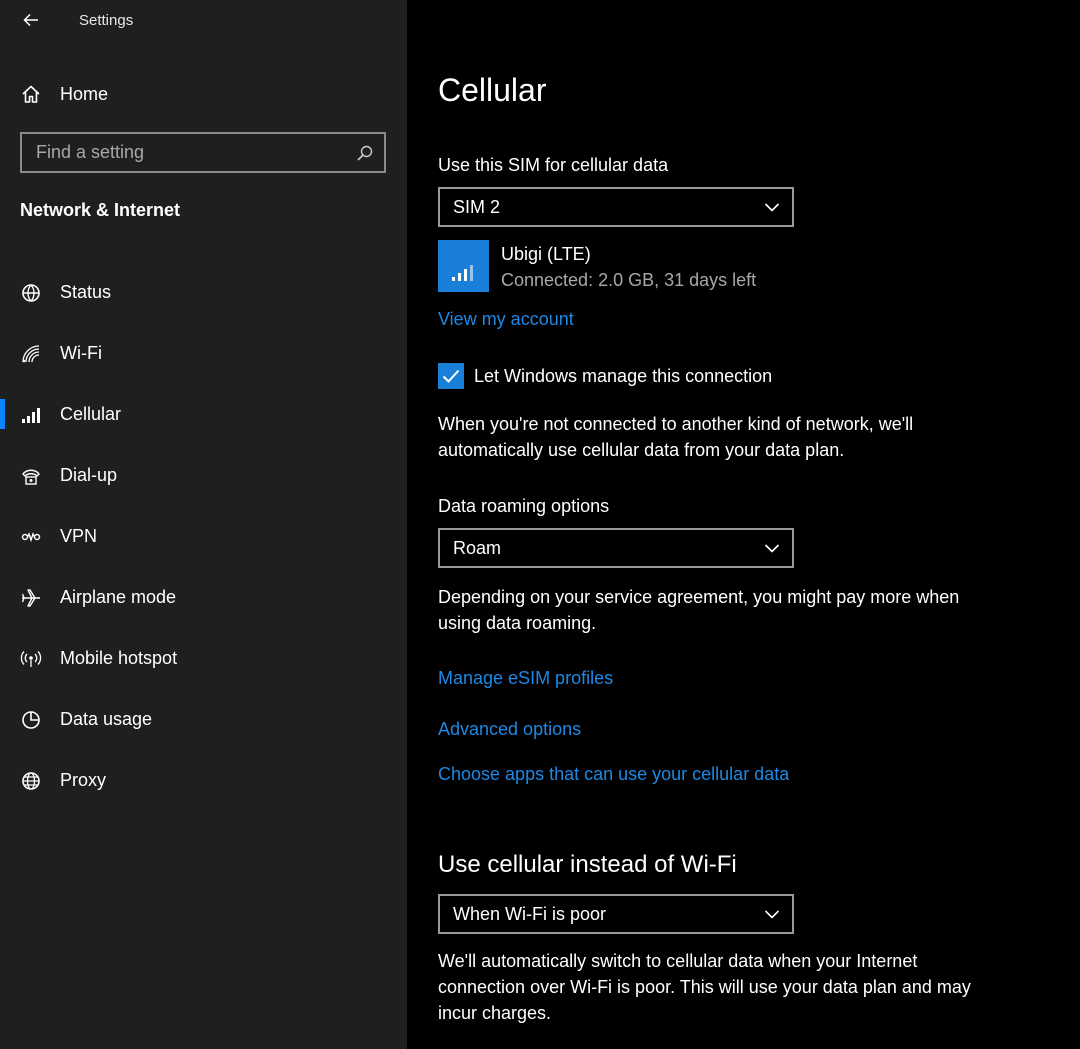 Image resolution: width=1080 pixels, height=1049 pixels. Describe the element at coordinates (495, 1013) in the screenshot. I see `desc-line: incur charges.` at that location.